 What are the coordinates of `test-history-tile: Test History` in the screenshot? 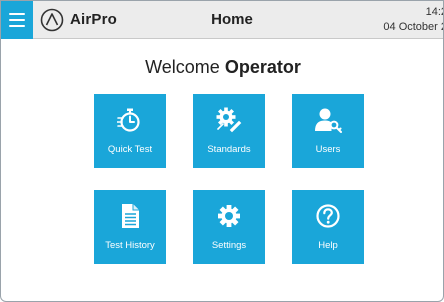 It's located at (130, 227).